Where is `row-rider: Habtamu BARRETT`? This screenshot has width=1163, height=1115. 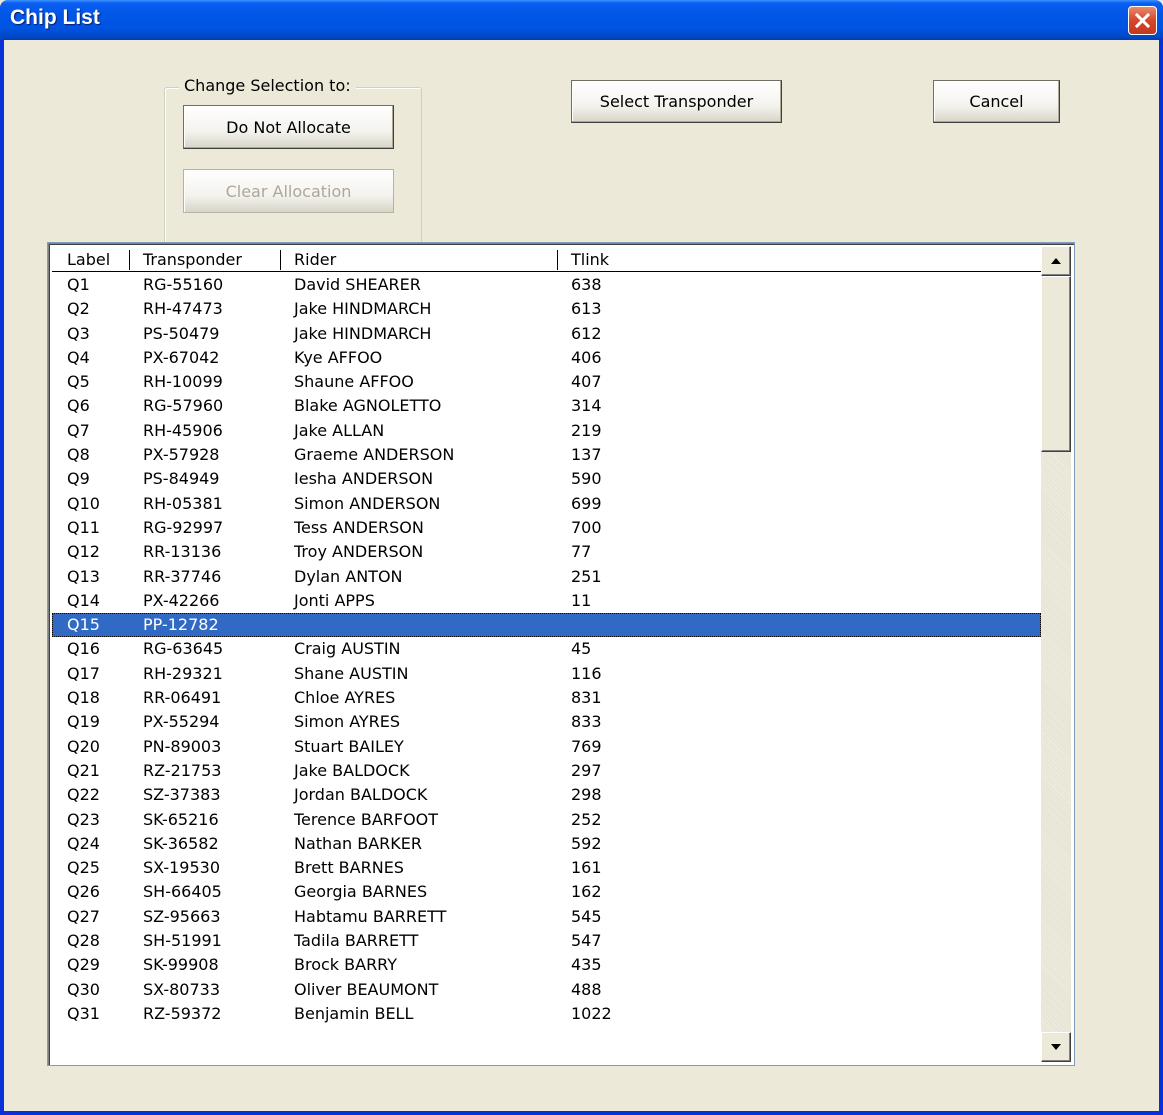
row-rider: Habtamu BARRETT is located at coordinates (370, 916).